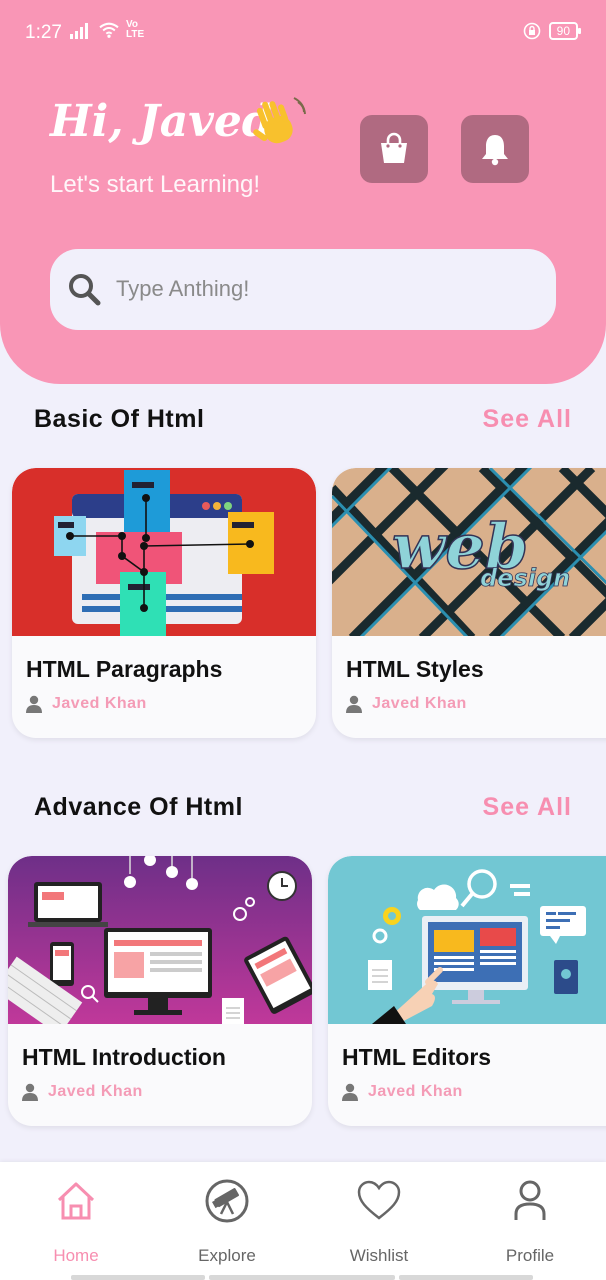  What do you see at coordinates (138, 807) in the screenshot?
I see `section-title-advance: Advance Of Html` at bounding box center [138, 807].